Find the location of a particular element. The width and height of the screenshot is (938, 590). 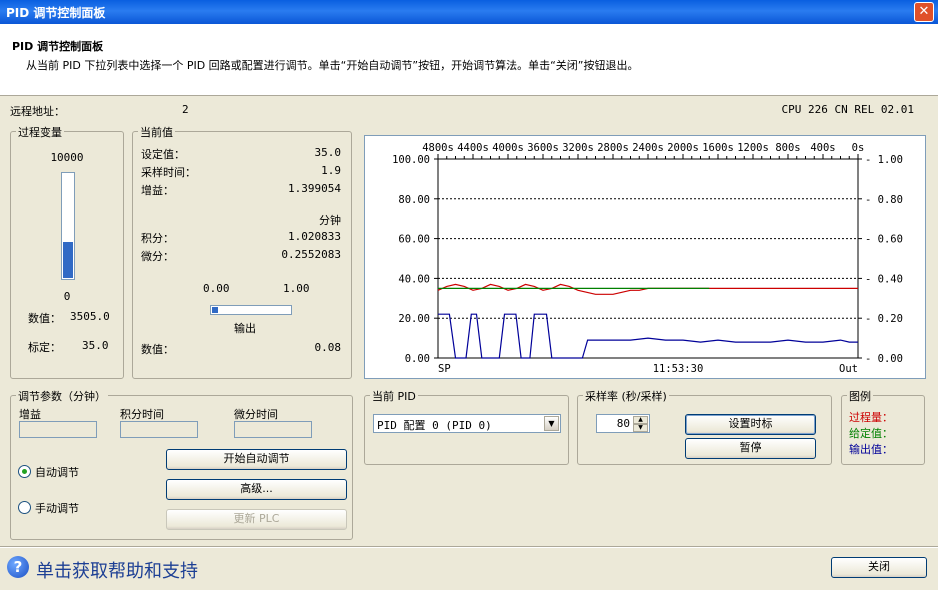

window-title: PID 调节控制面板 is located at coordinates (56, 13).